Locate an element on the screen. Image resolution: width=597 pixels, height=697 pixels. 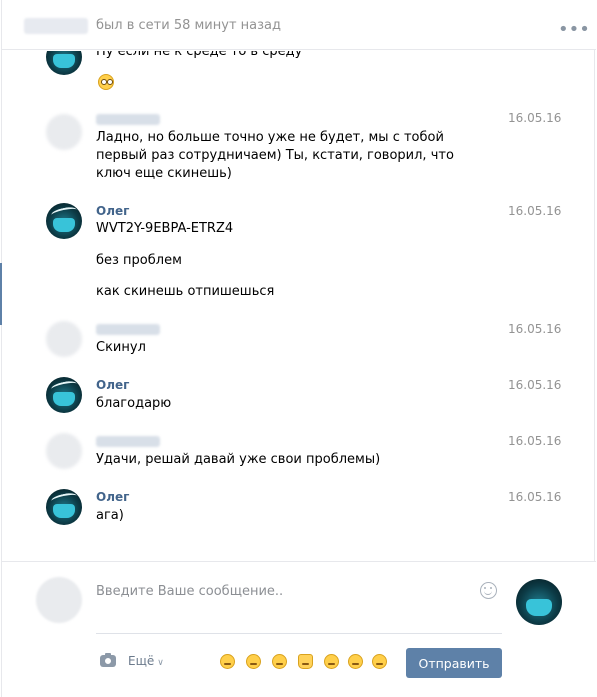
smirking-face-icon is located at coordinates (227, 661).